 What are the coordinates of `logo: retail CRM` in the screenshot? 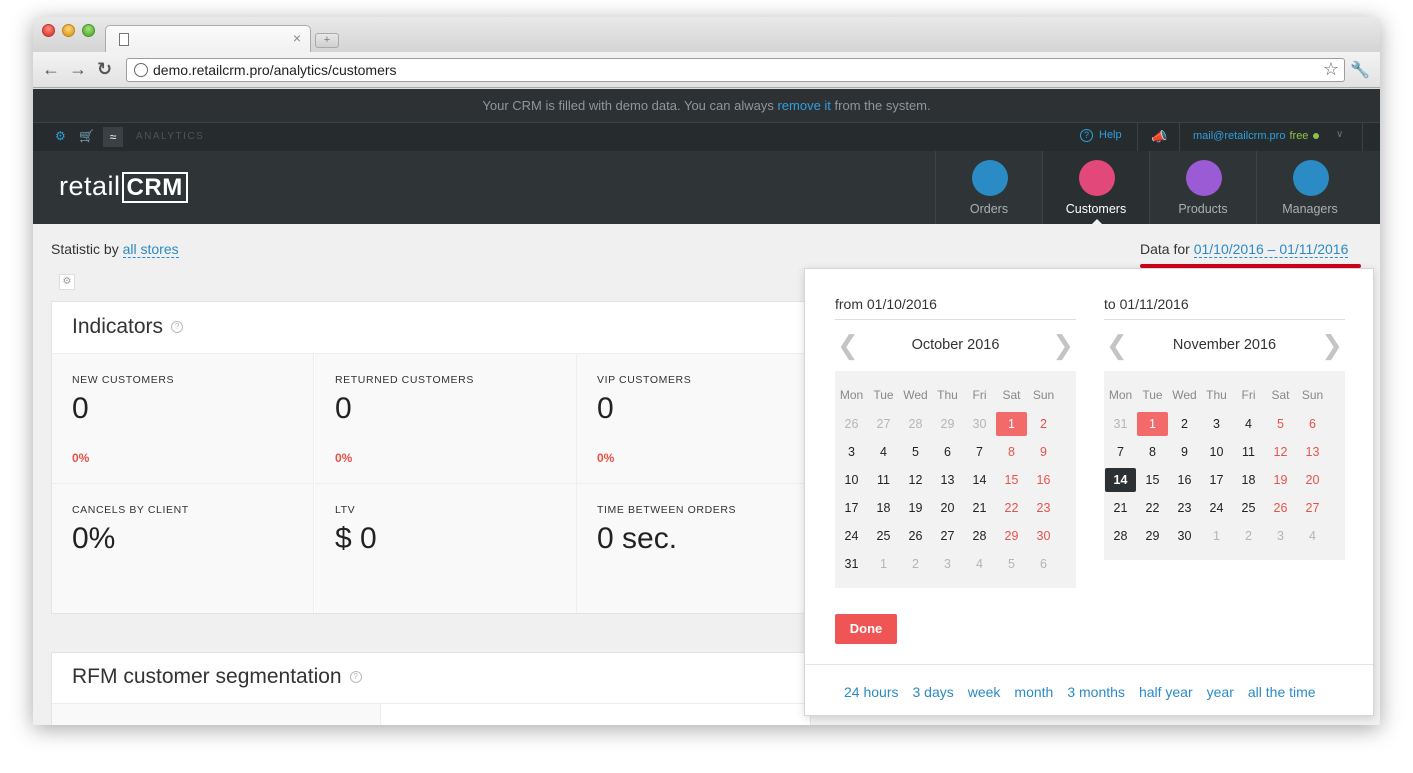 It's located at (123, 187).